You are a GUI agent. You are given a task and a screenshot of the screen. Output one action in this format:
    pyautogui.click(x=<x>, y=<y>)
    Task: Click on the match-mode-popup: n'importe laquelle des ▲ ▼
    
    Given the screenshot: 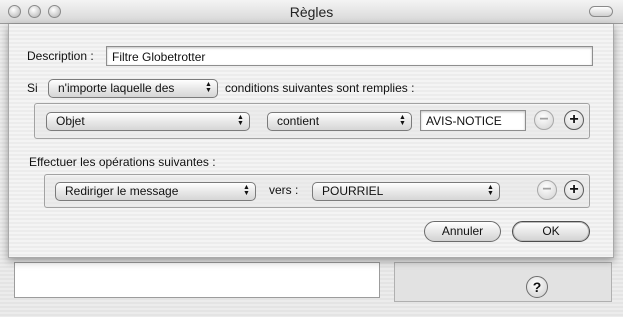 What is the action you would take?
    pyautogui.click(x=133, y=88)
    